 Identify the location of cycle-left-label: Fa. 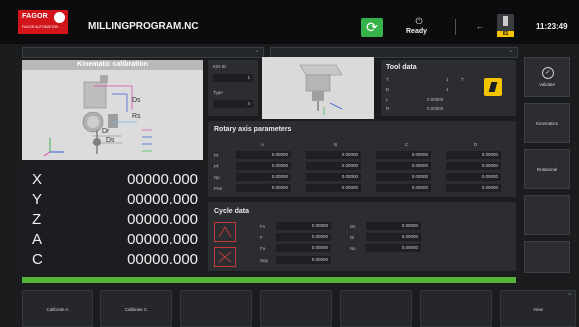
(263, 248).